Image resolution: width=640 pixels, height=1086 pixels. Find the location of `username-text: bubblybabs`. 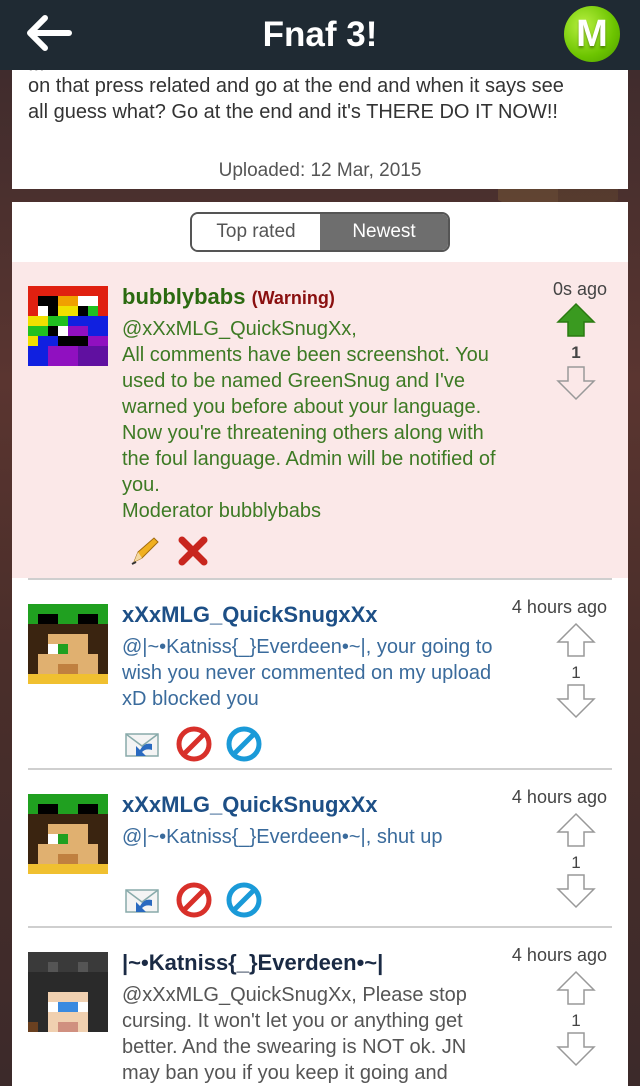

username-text: bubblybabs is located at coordinates (184, 296).